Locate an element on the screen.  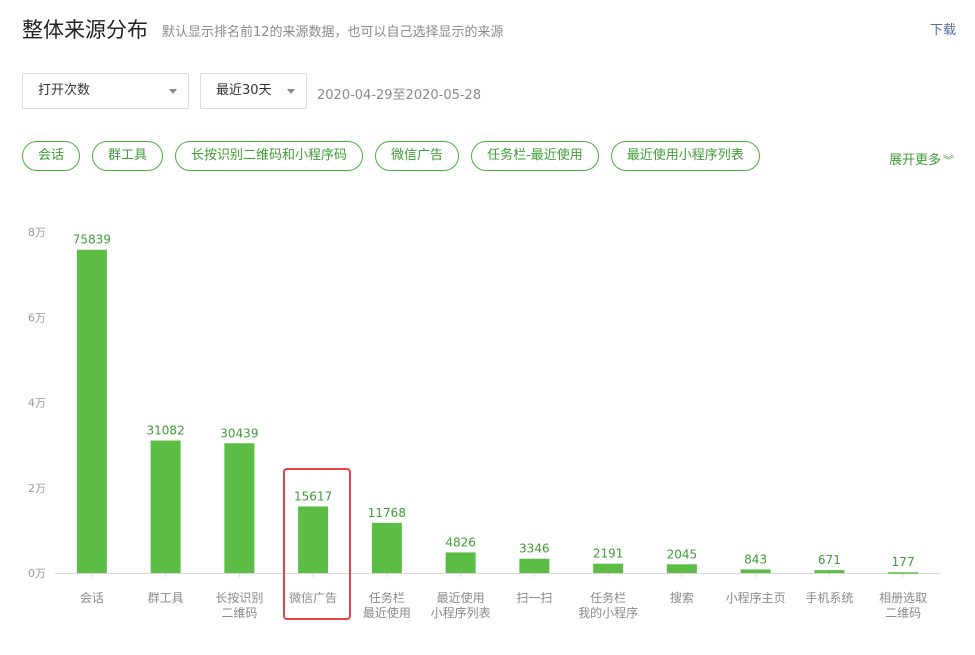
source-tag: 任务栏-最近使用 is located at coordinates (535, 156).